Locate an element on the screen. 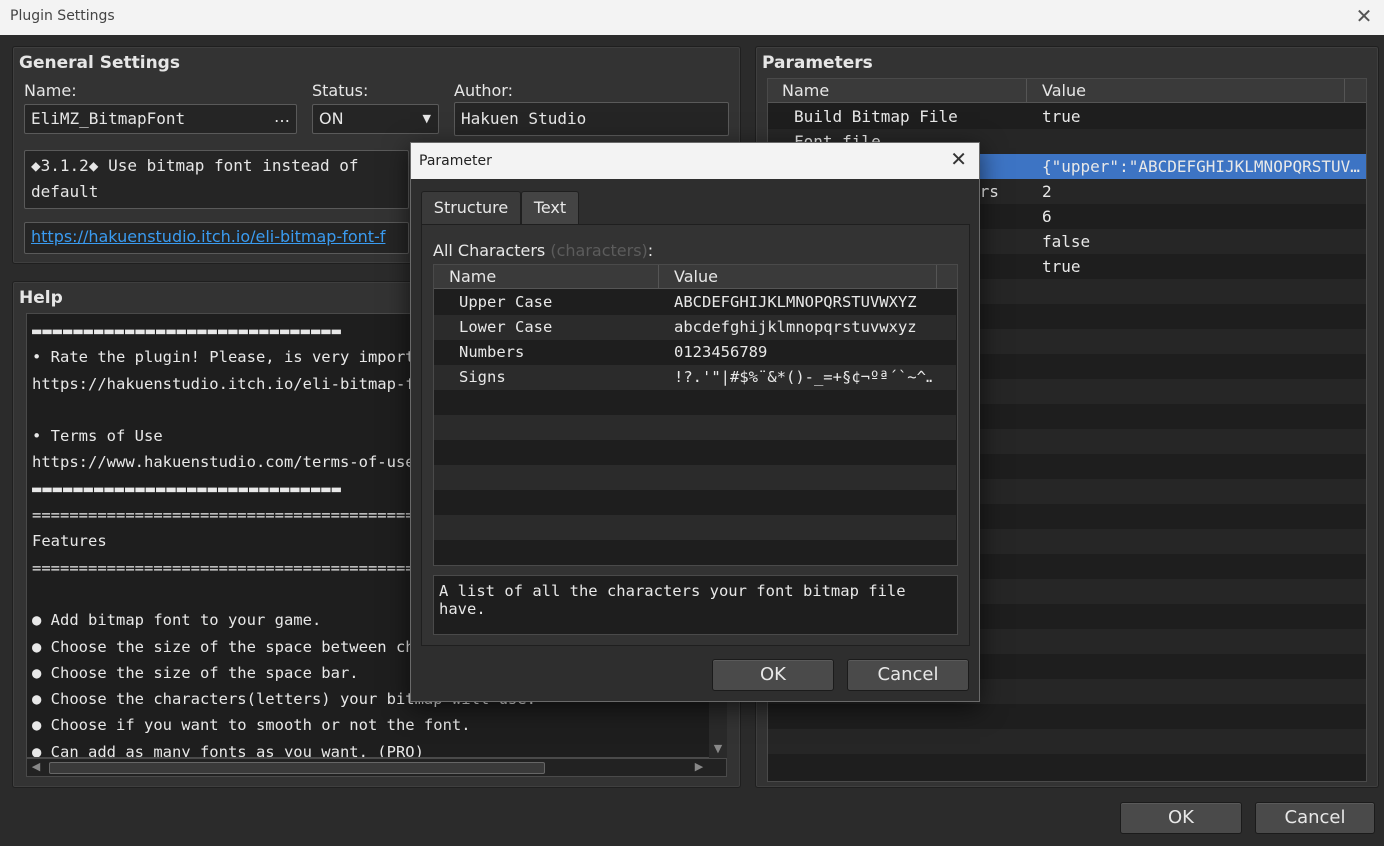 The width and height of the screenshot is (1384, 846). character-value: 0123456789 is located at coordinates (721, 352).